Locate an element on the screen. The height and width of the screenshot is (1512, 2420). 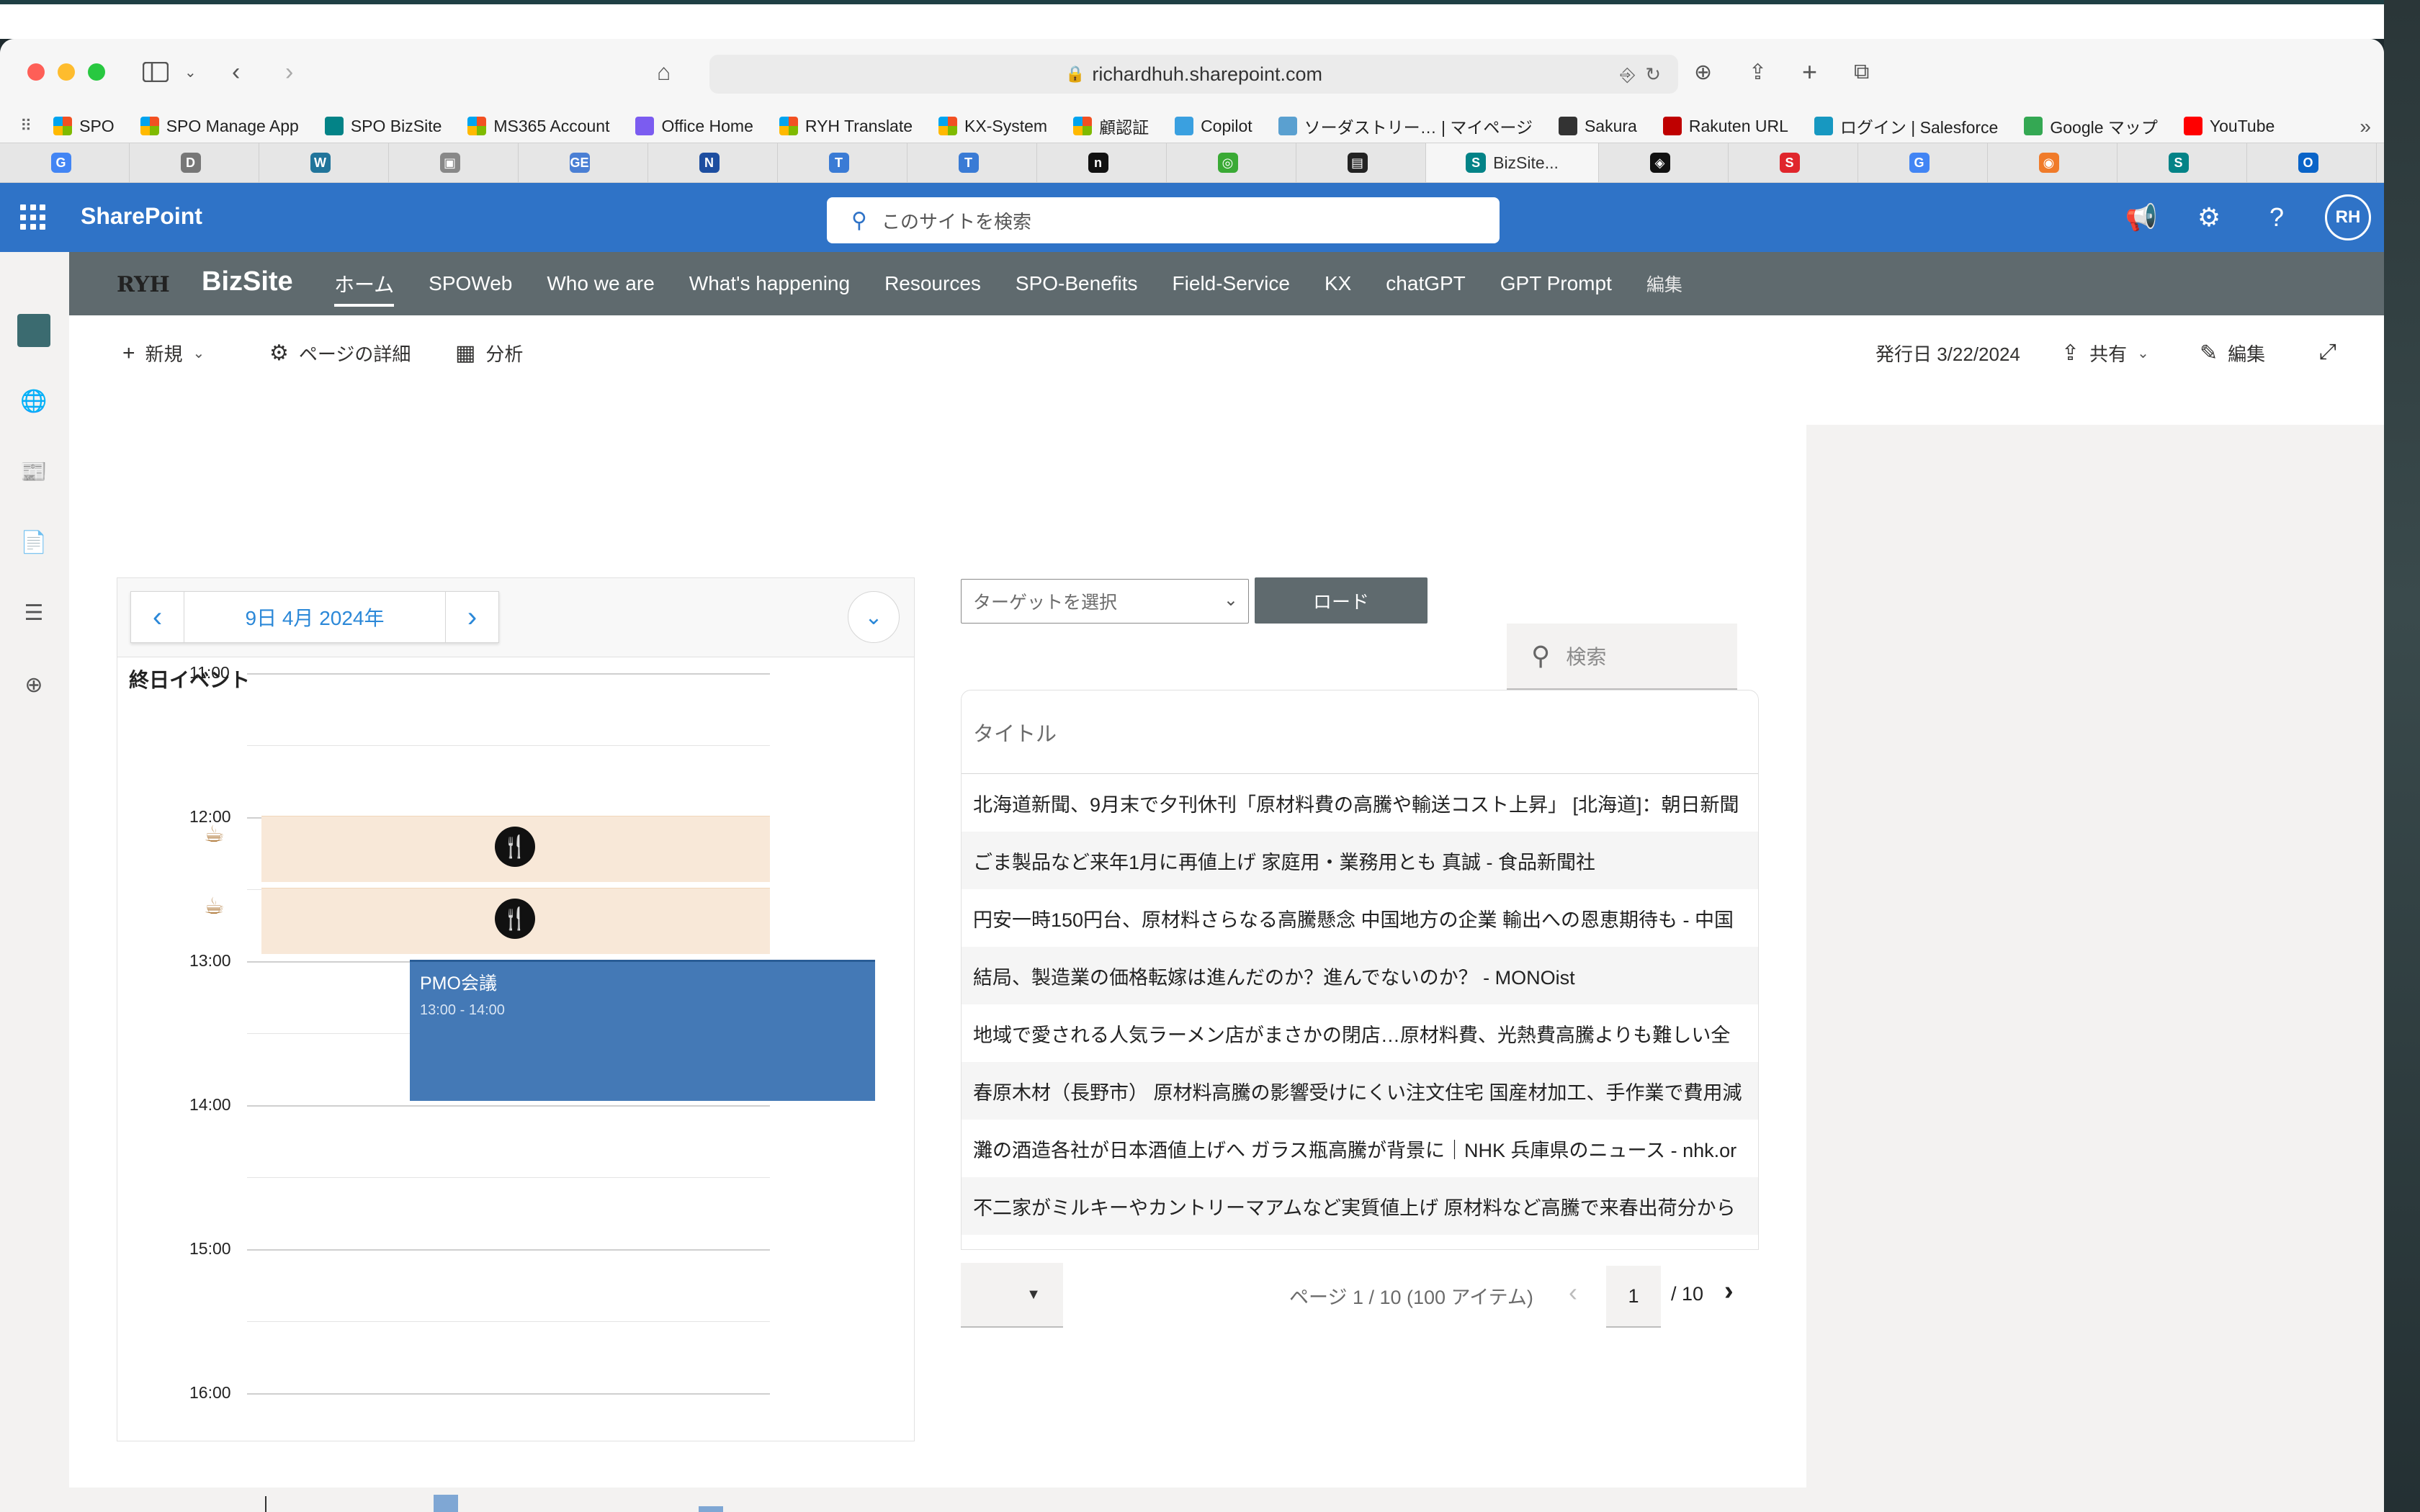
page-size-dropdown: ▼ is located at coordinates (1012, 1295).